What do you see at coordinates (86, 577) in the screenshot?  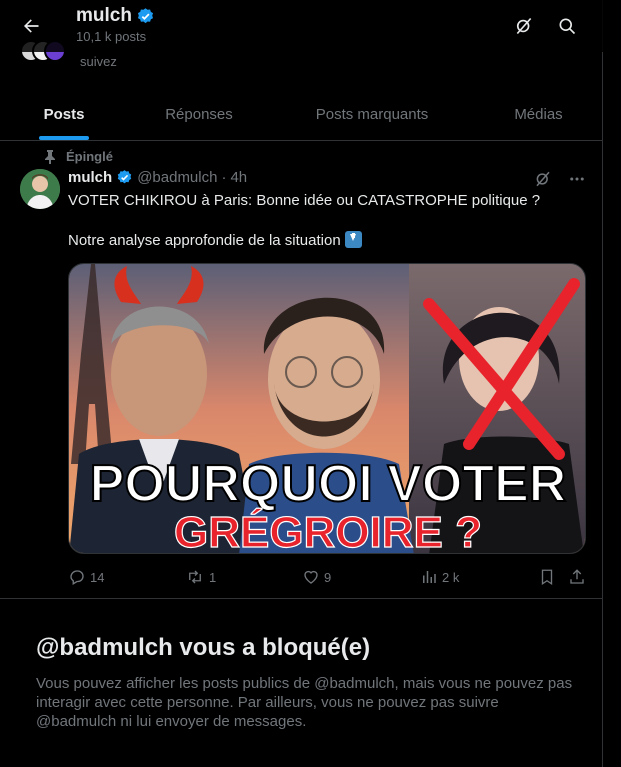 I see `reply-button: 14` at bounding box center [86, 577].